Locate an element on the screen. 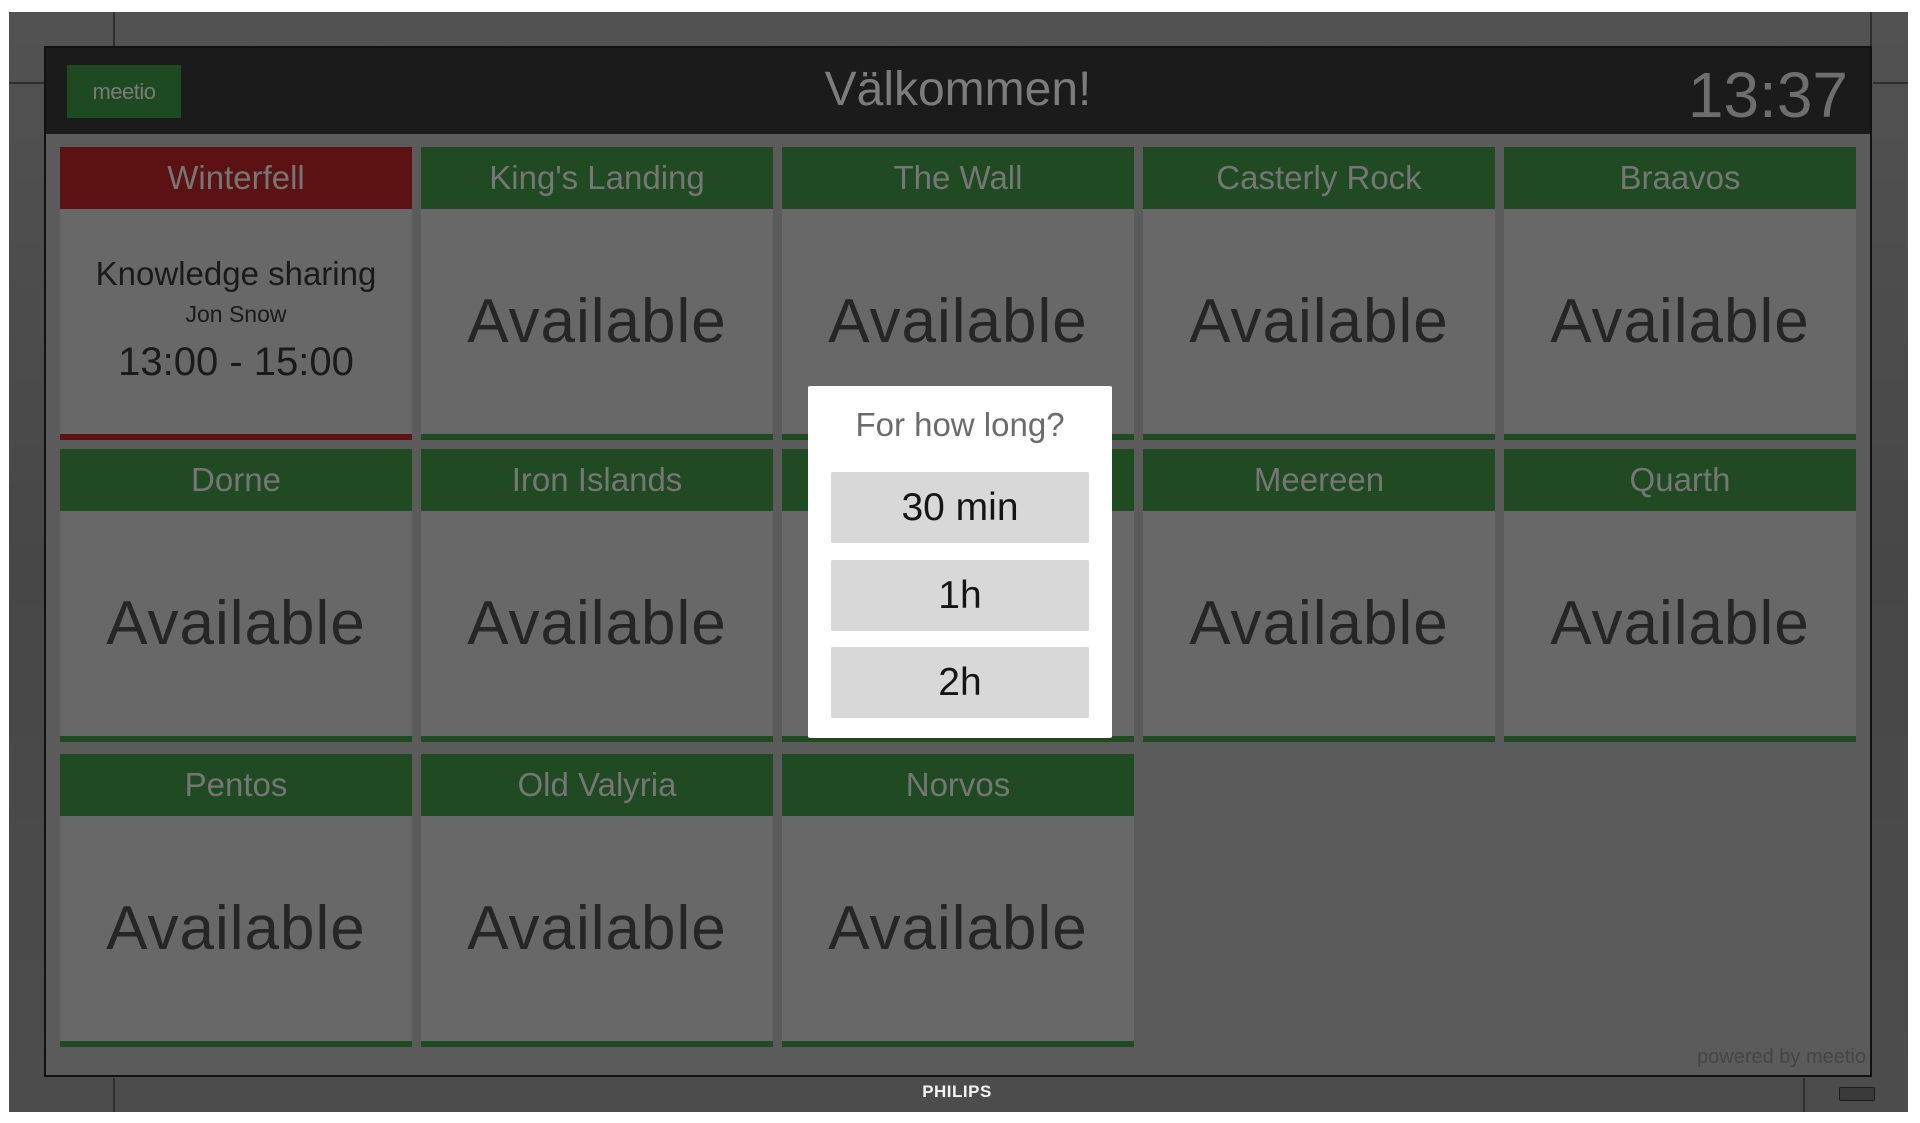 This screenshot has height=1123, width=1920. room-tile-quarth: Quarth Available is located at coordinates (1680, 595).